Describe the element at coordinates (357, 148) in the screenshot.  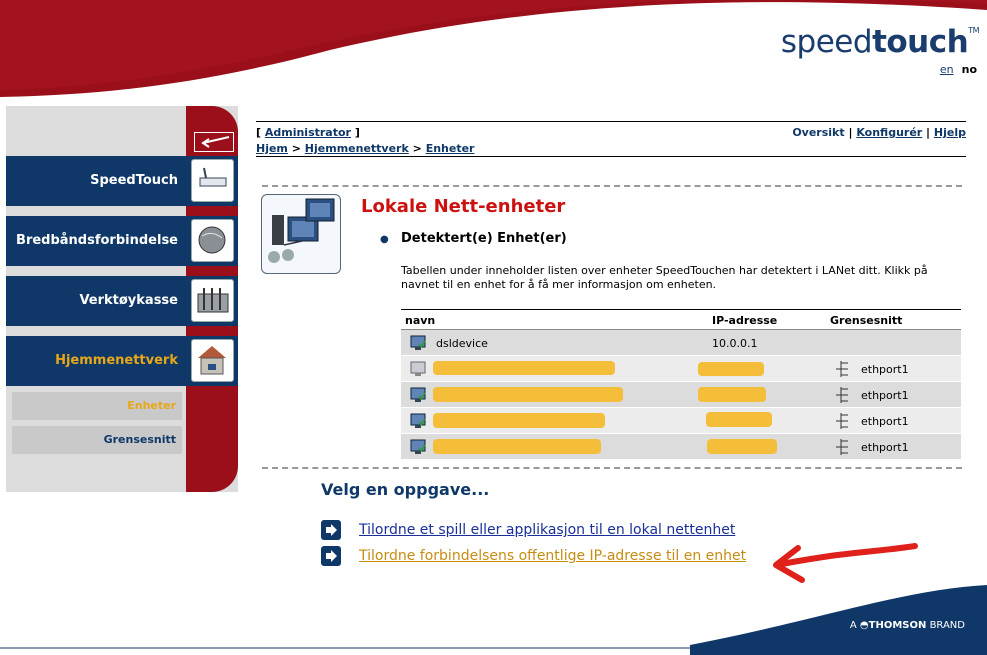
I see `breadcrumb-home-network: Hjemmenettverk` at that location.